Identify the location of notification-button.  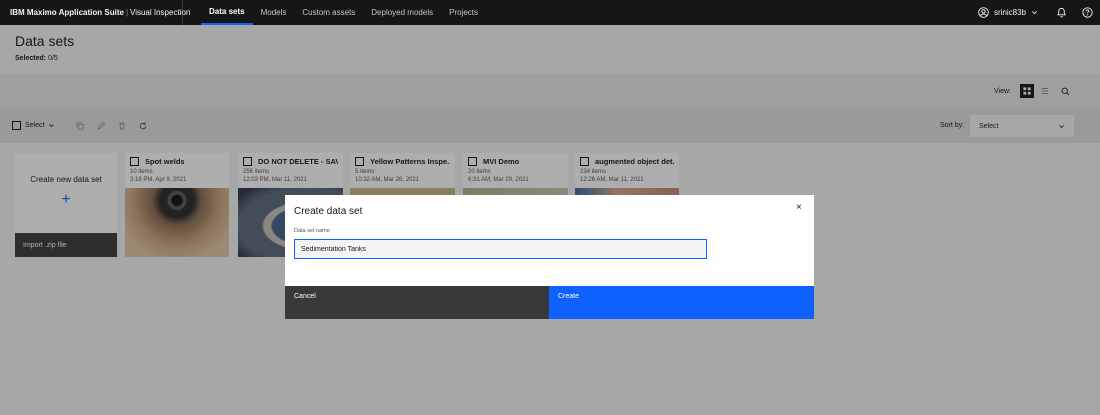
(1061, 12).